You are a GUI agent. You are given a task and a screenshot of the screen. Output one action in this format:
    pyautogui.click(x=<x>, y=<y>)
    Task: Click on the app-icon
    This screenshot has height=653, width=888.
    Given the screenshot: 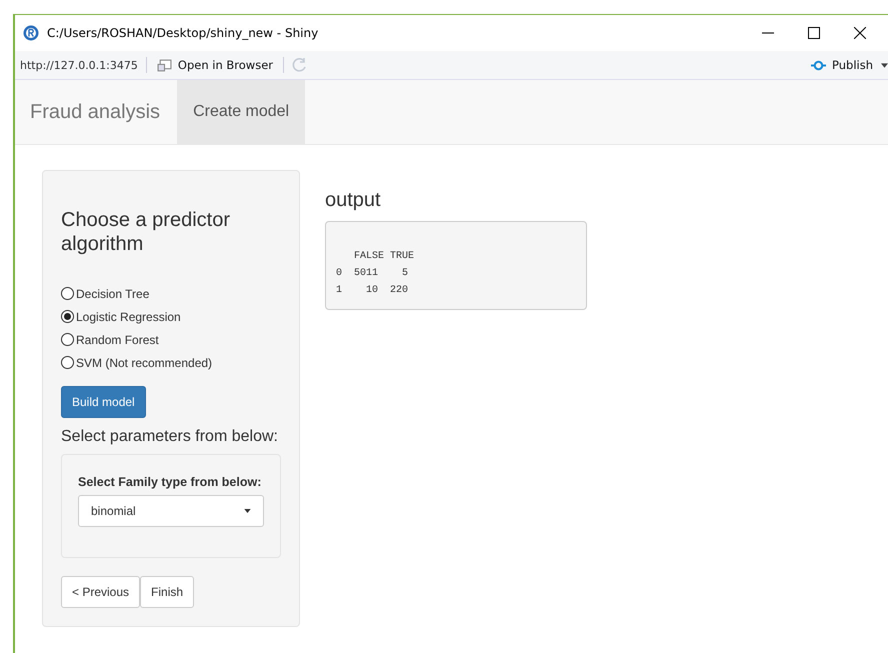 What is the action you would take?
    pyautogui.click(x=31, y=33)
    